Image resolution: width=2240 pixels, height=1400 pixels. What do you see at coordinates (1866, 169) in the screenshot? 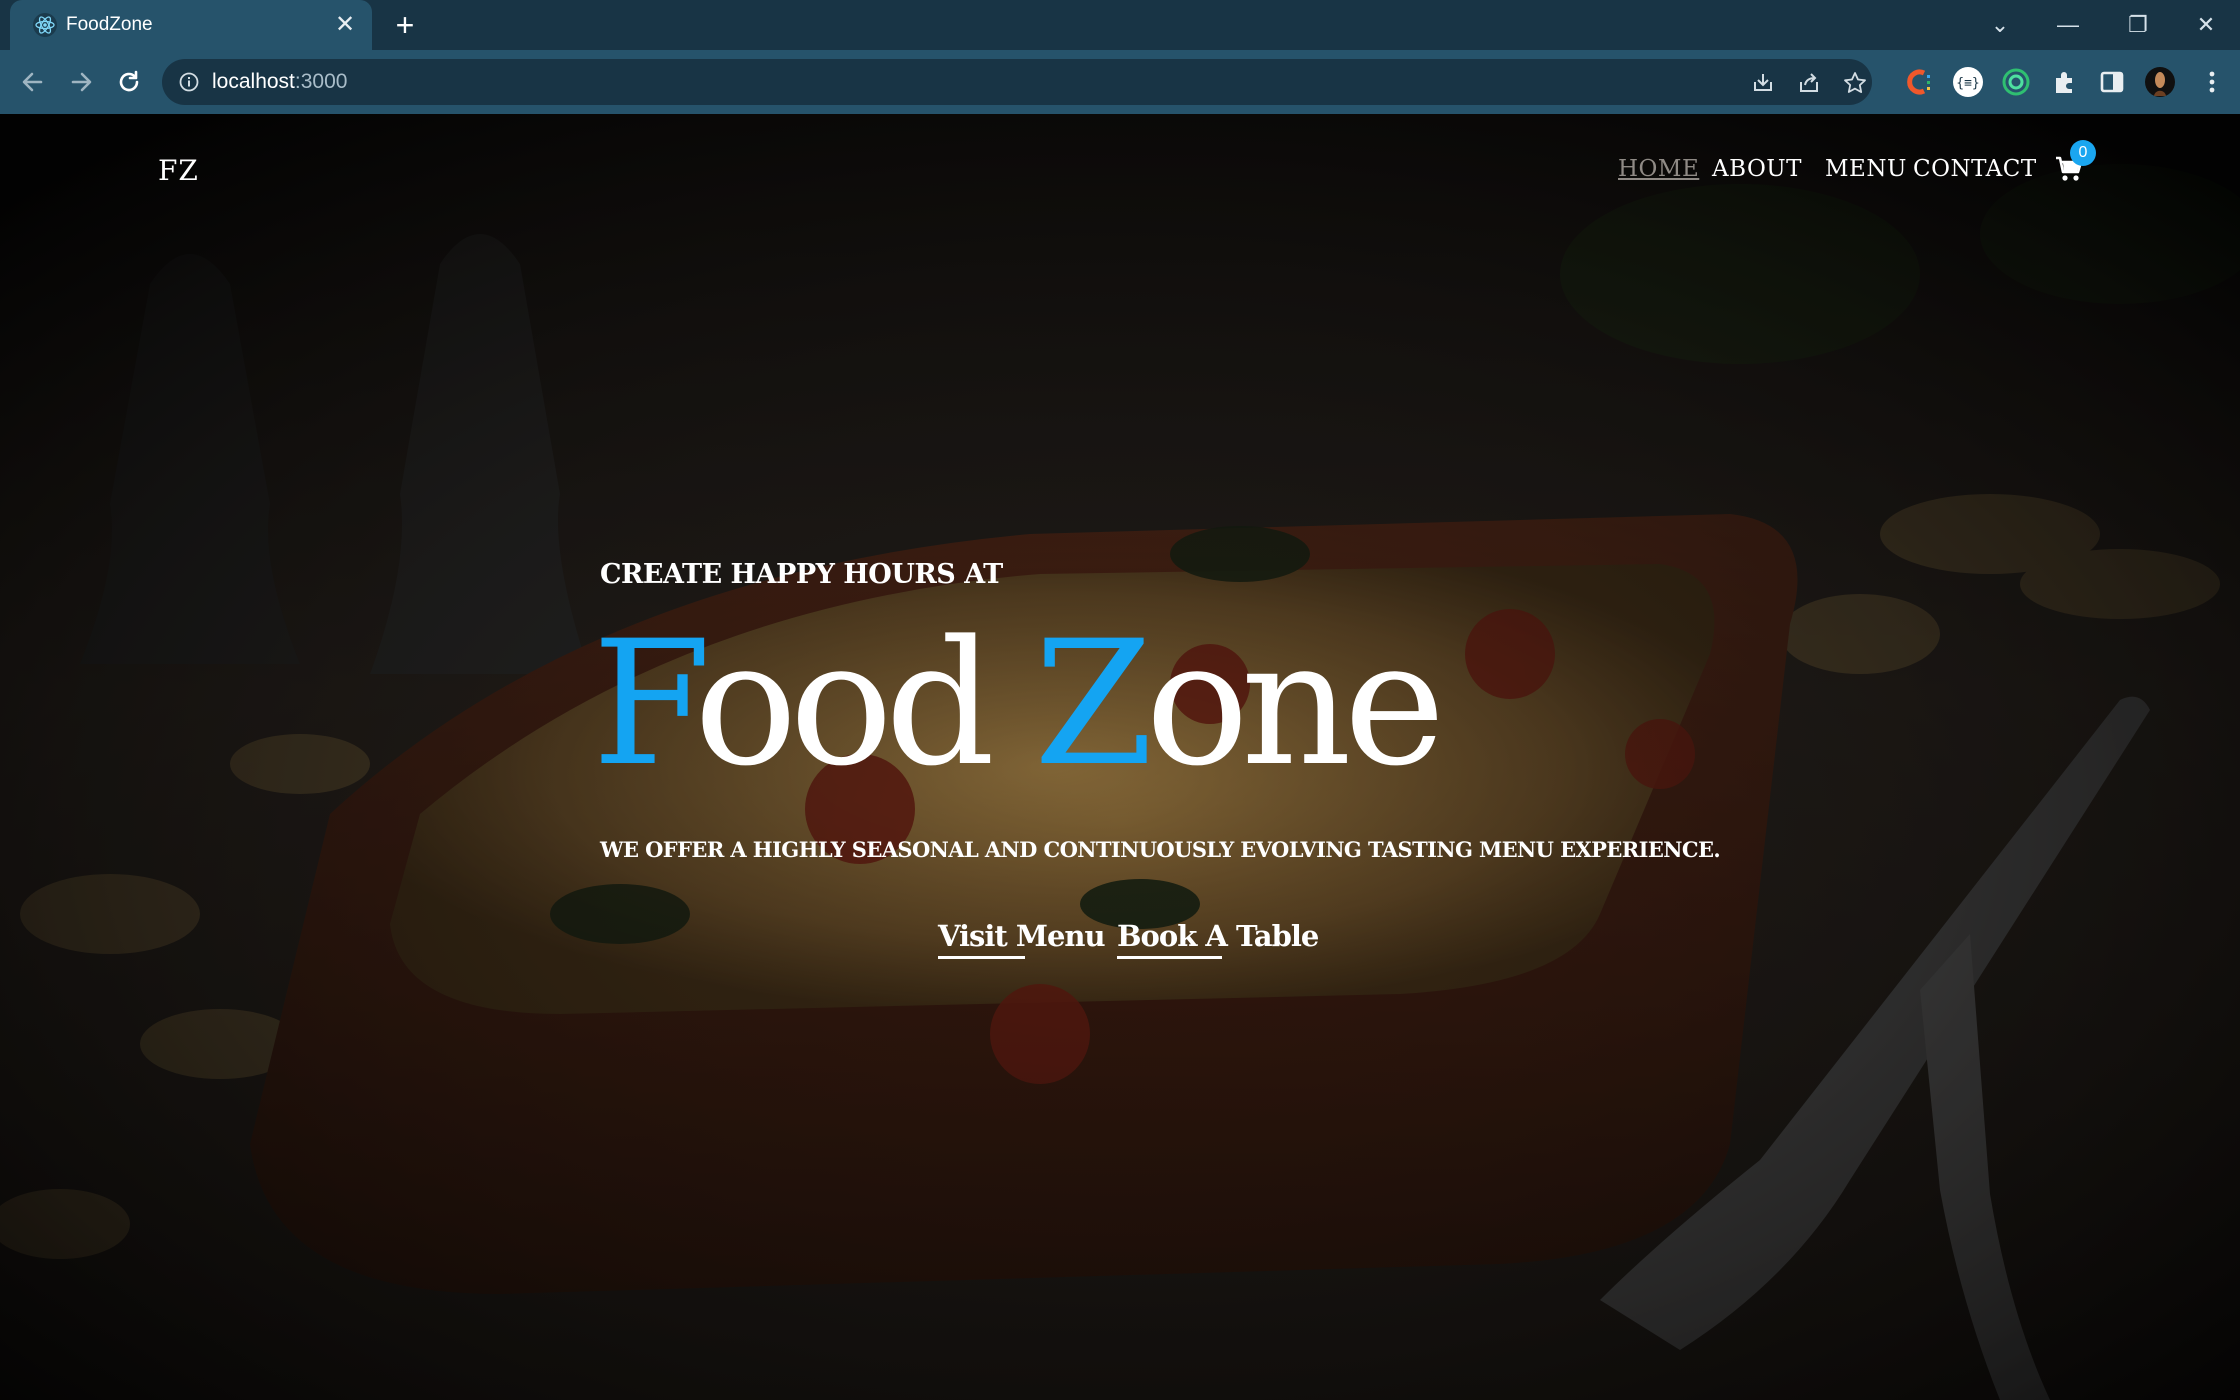
I see `nav-link-menu: MENU` at bounding box center [1866, 169].